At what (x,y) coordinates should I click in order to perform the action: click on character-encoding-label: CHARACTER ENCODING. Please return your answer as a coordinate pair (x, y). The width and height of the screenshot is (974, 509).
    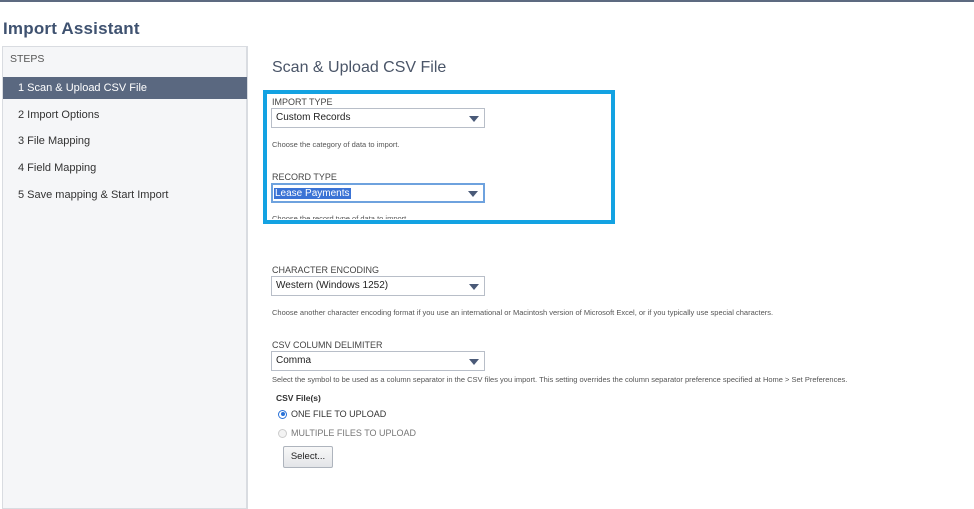
    Looking at the image, I should click on (326, 270).